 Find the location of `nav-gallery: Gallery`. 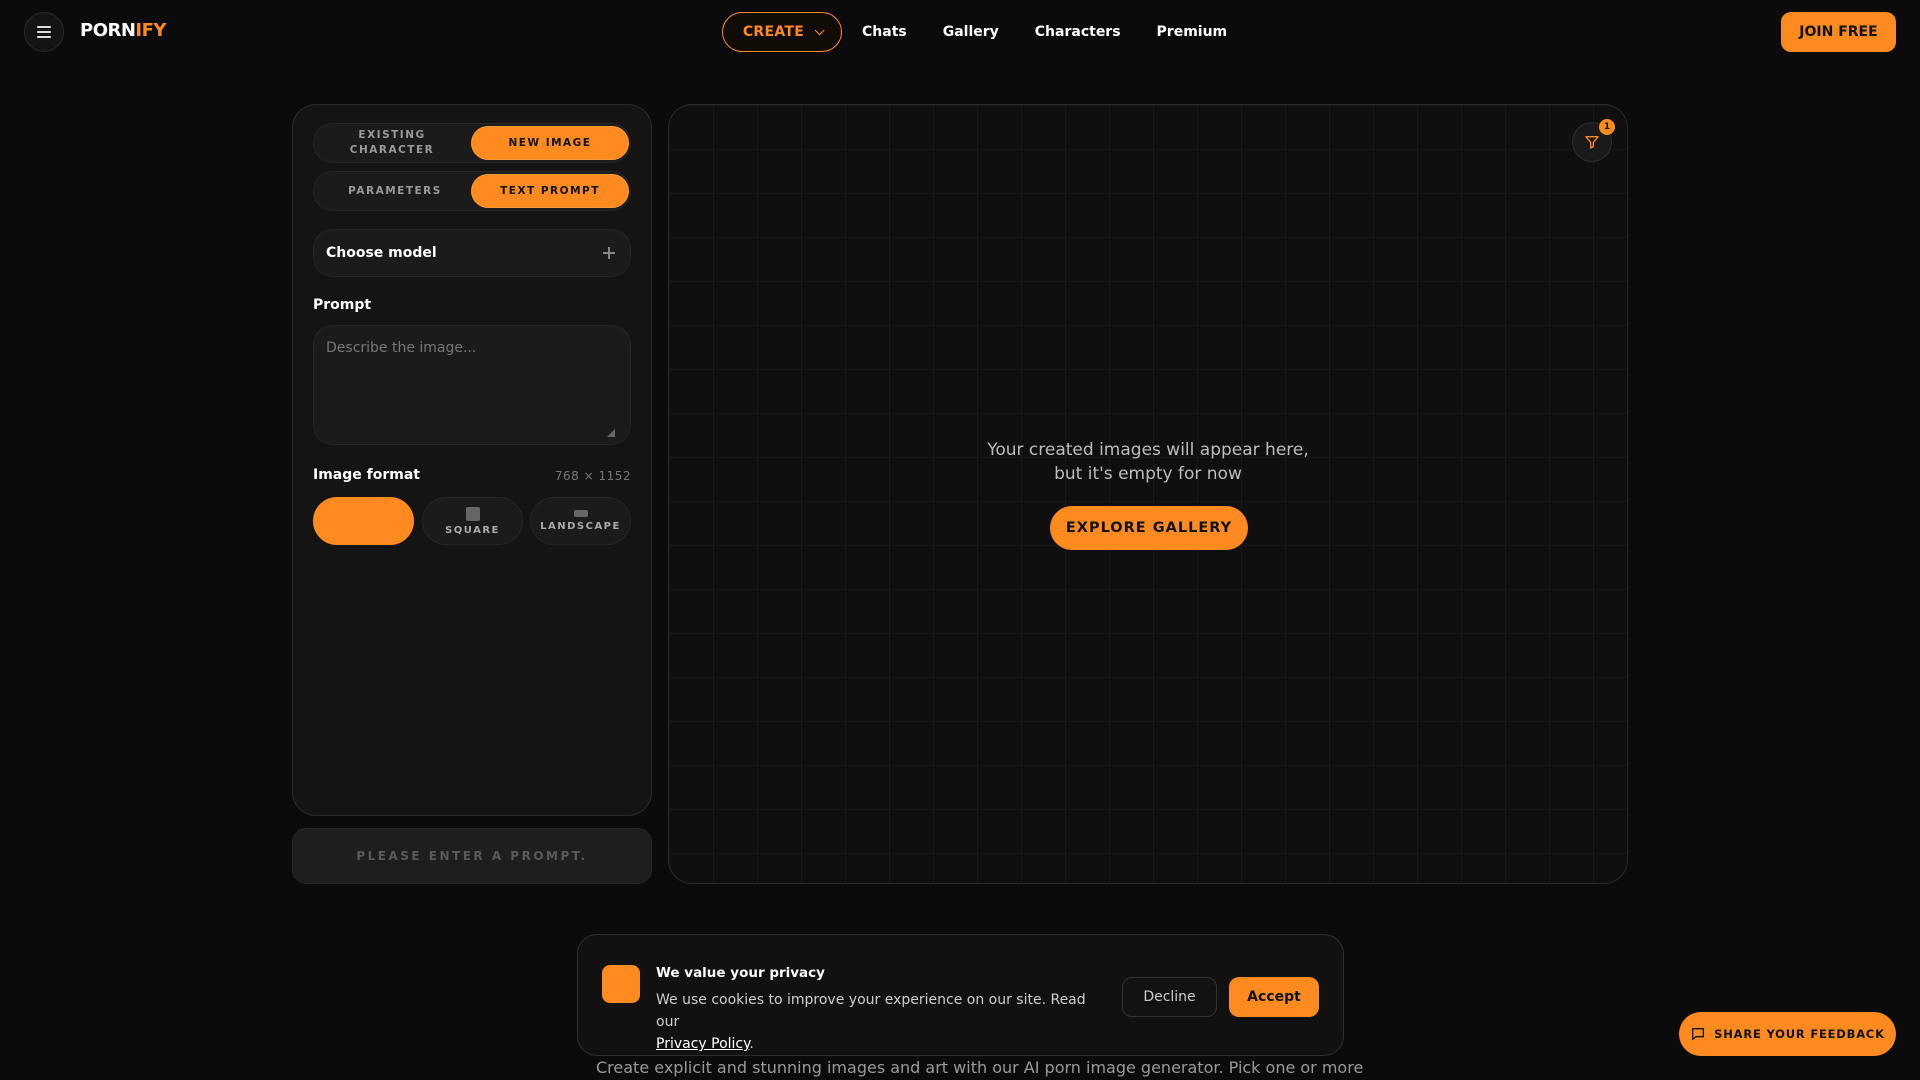

nav-gallery: Gallery is located at coordinates (971, 32).